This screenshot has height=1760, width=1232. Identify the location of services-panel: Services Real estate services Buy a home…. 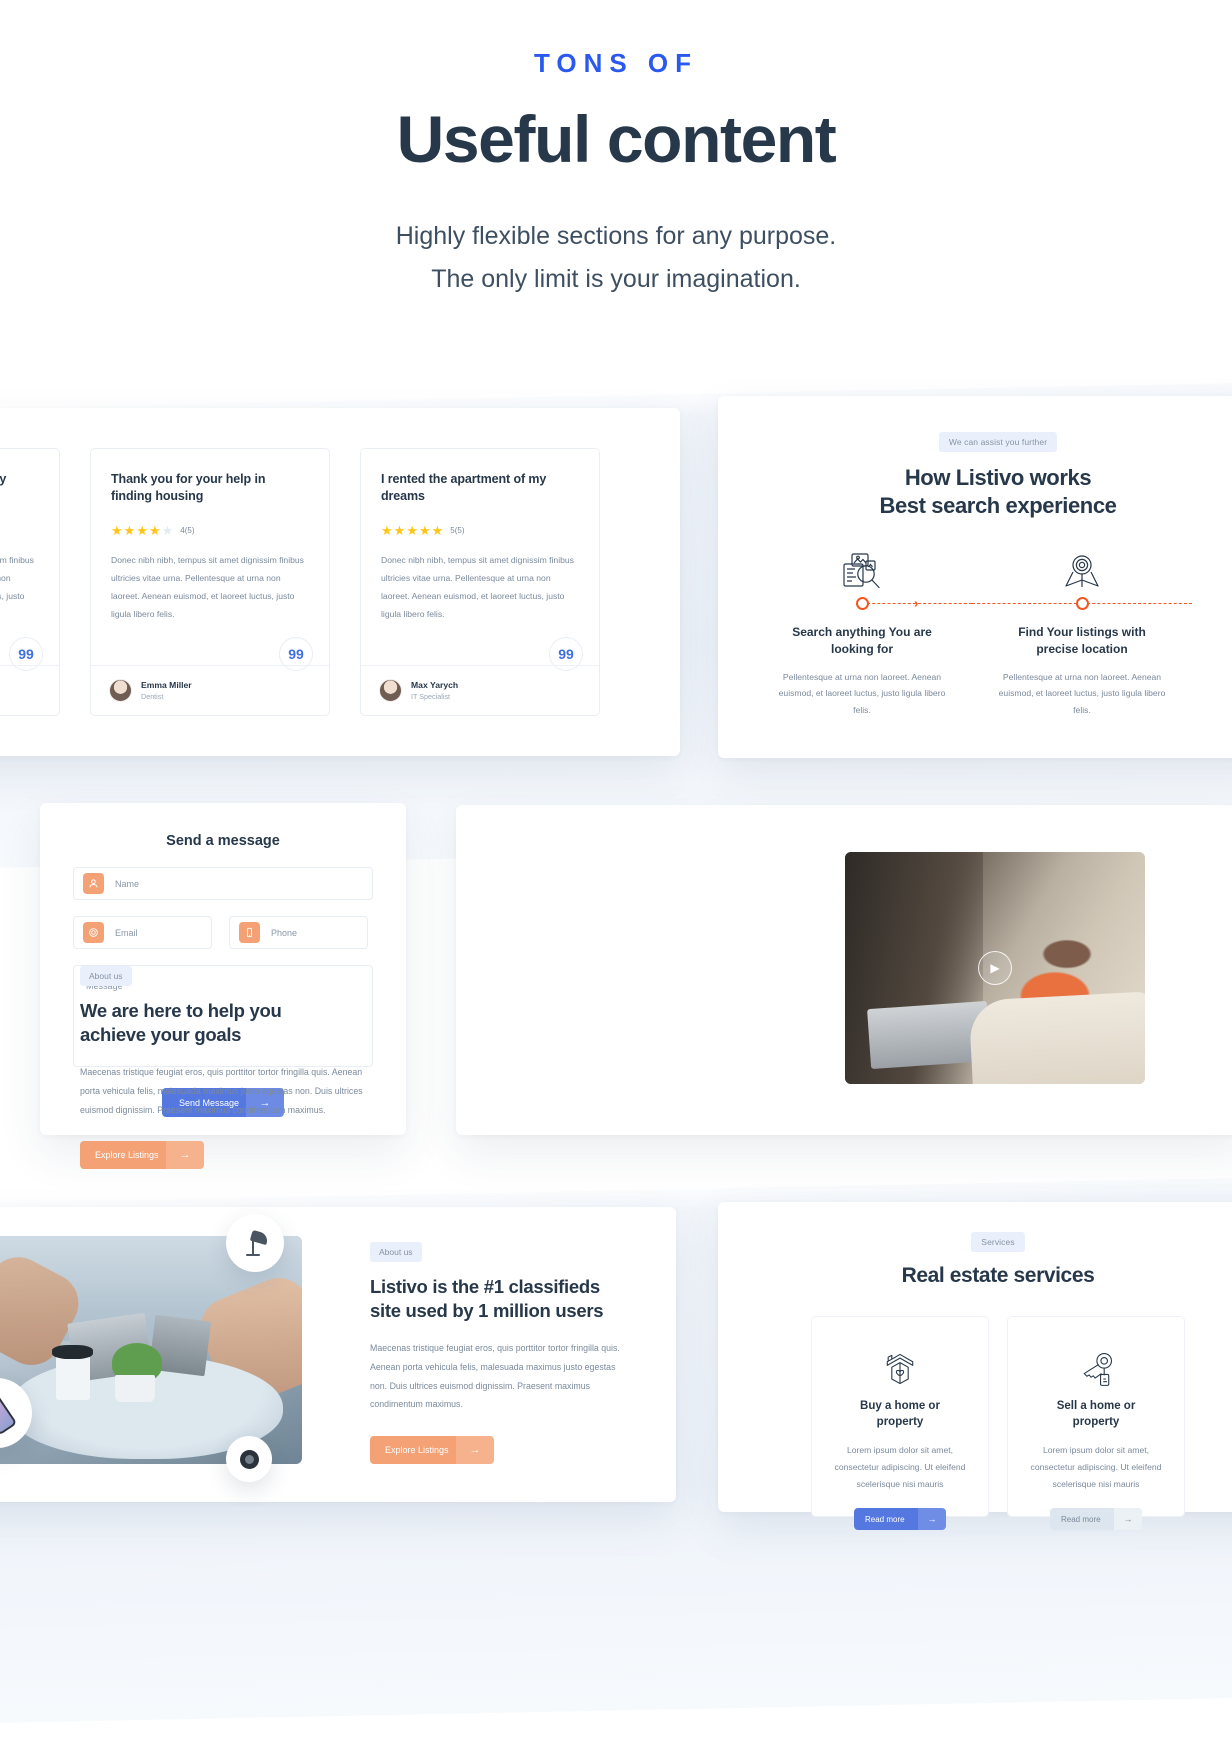
(975, 1366).